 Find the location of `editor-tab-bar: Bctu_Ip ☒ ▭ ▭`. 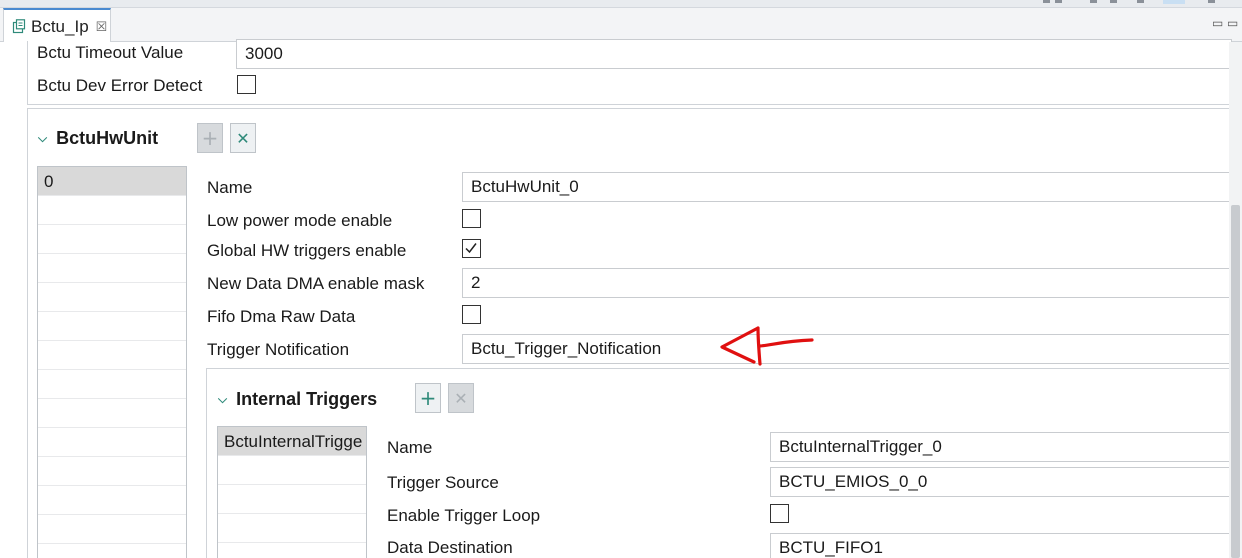

editor-tab-bar: Bctu_Ip ☒ ▭ ▭ is located at coordinates (621, 25).